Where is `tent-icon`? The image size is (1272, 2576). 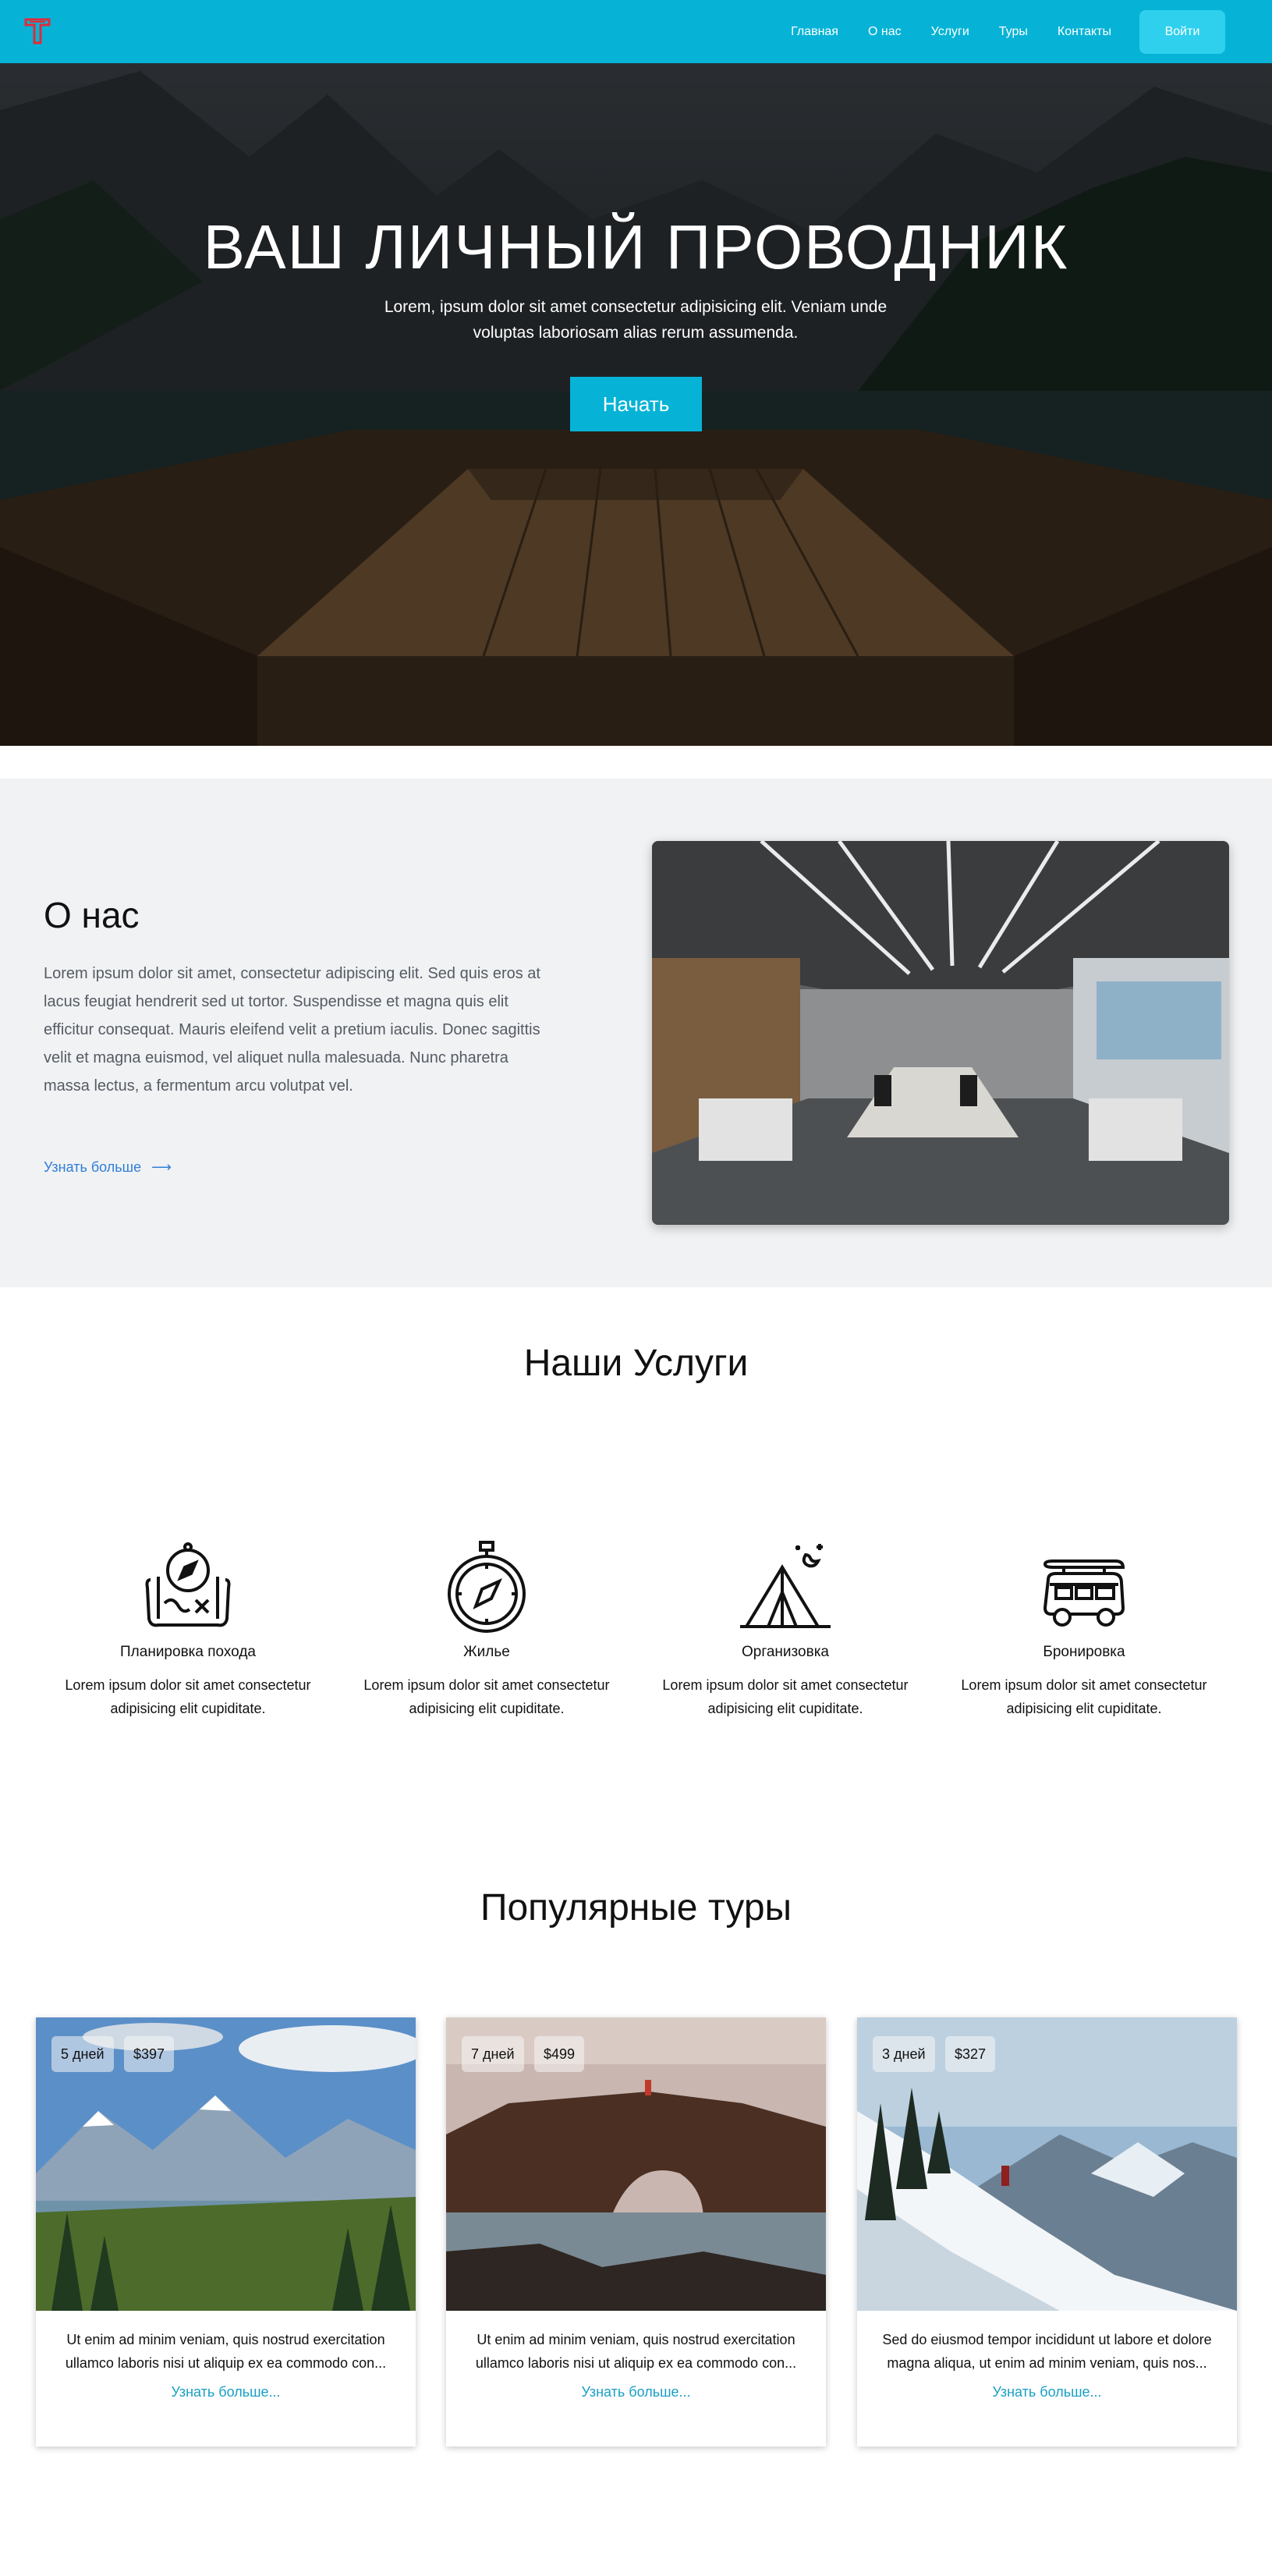
tent-icon is located at coordinates (785, 1586).